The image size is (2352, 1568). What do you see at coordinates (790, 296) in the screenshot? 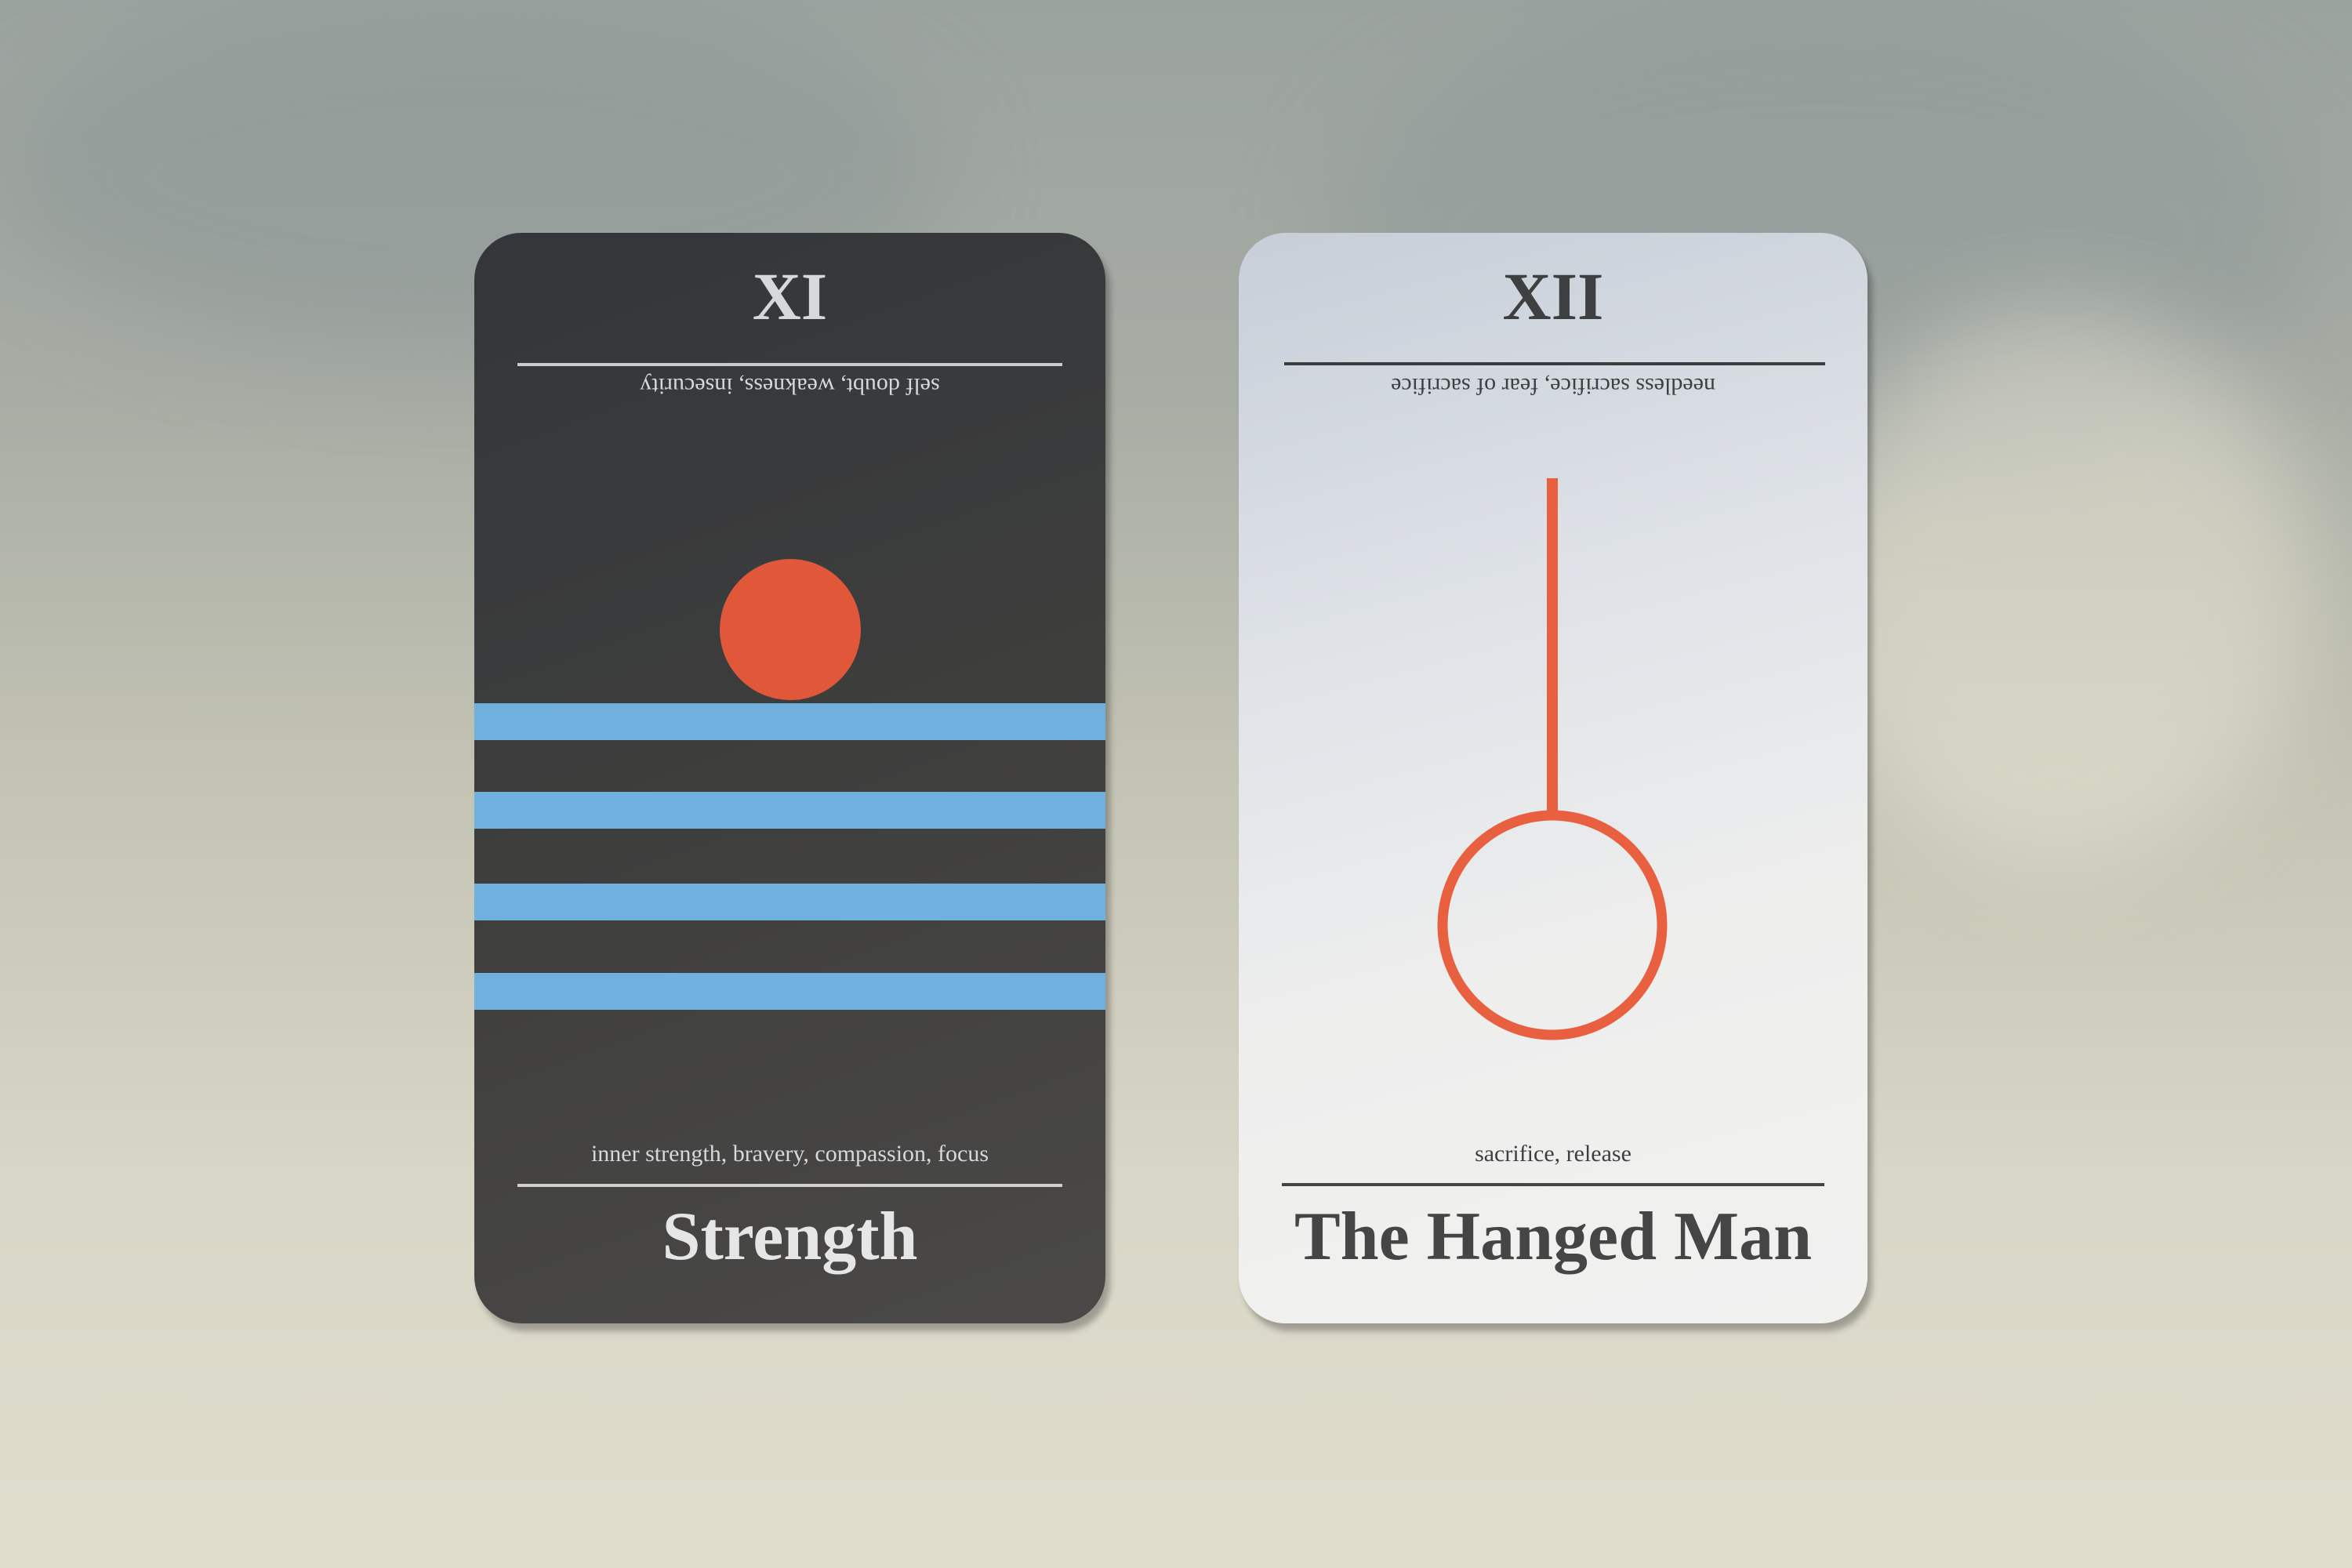
I see `card-numeral: XI` at bounding box center [790, 296].